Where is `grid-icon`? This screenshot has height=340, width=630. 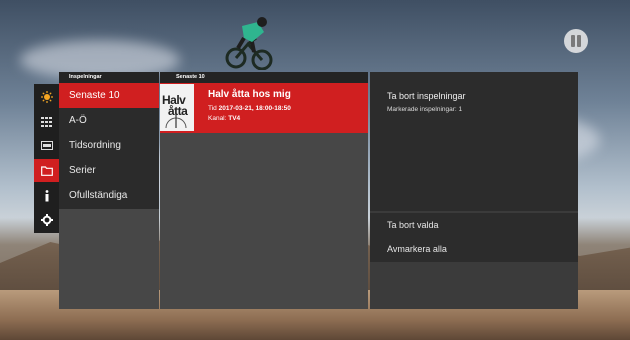
grid-icon is located at coordinates (46, 121).